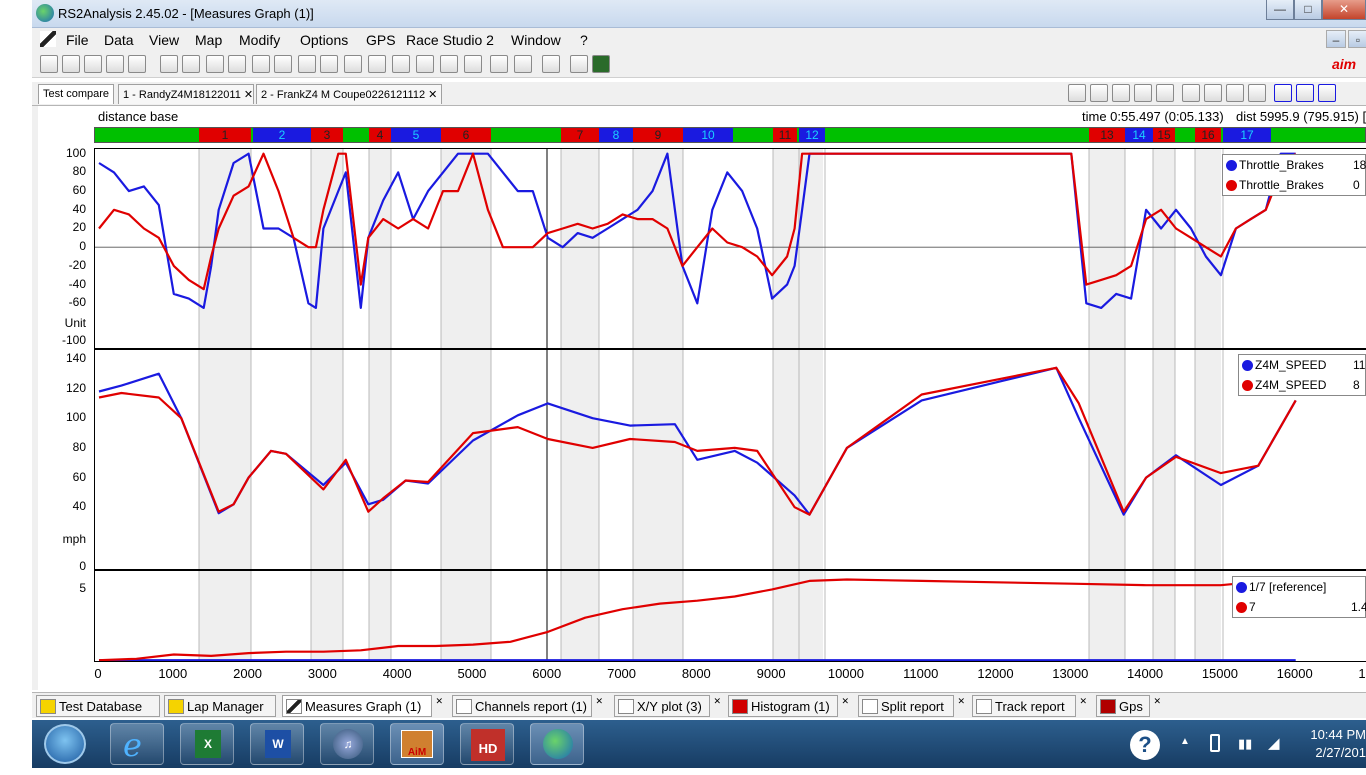 Image resolution: width=1366 pixels, height=775 pixels. What do you see at coordinates (1294, 185) in the screenshot?
I see `legend-row: Throttle_Brakes 0` at bounding box center [1294, 185].